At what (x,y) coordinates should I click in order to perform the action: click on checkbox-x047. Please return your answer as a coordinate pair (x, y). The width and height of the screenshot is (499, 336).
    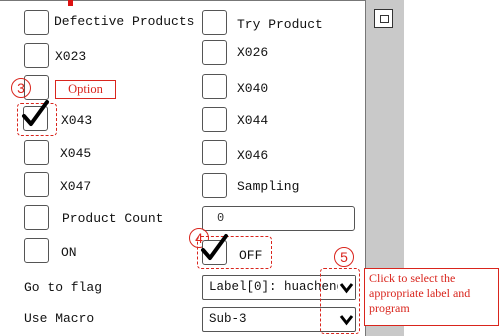
    Looking at the image, I should click on (36, 184).